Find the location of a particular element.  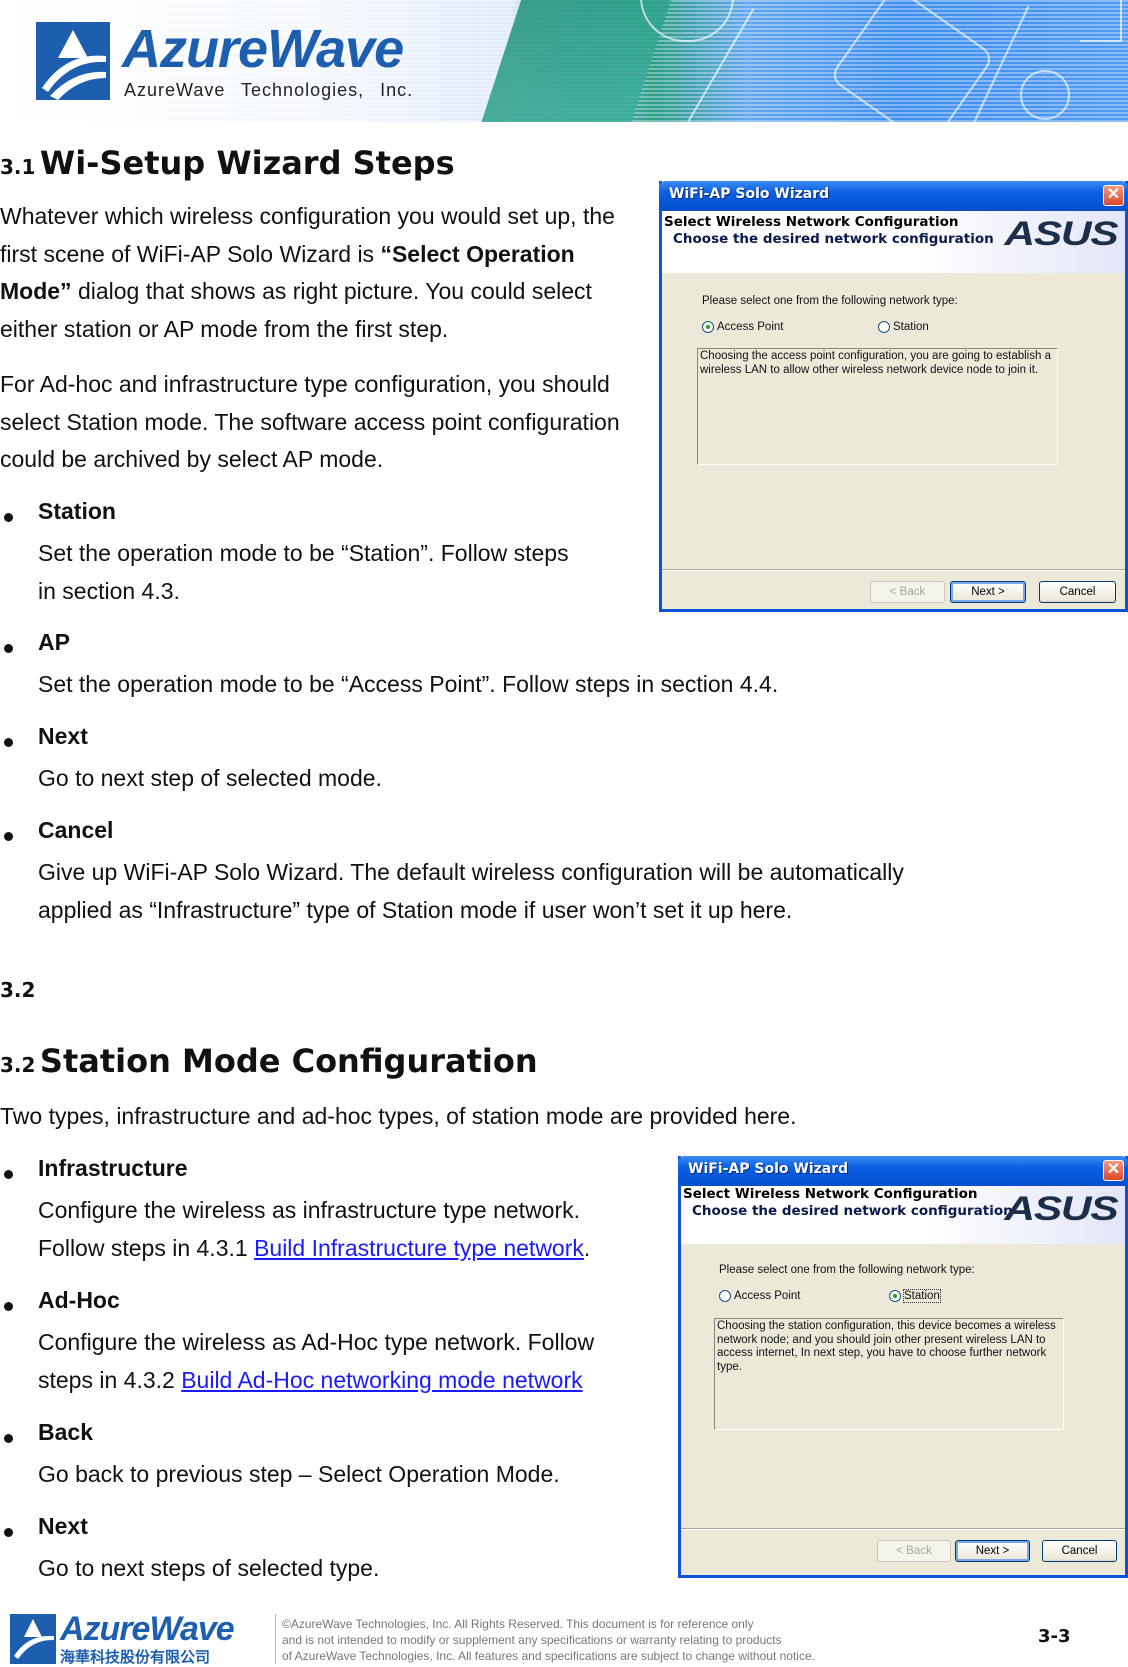

link-build-ad-hoc: Build Ad-Hoc networking mode network is located at coordinates (381, 1380).